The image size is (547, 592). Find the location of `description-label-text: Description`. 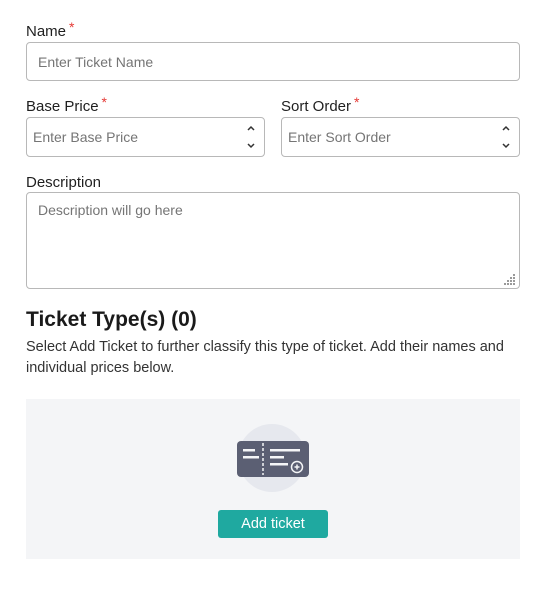

description-label-text: Description is located at coordinates (64, 182).